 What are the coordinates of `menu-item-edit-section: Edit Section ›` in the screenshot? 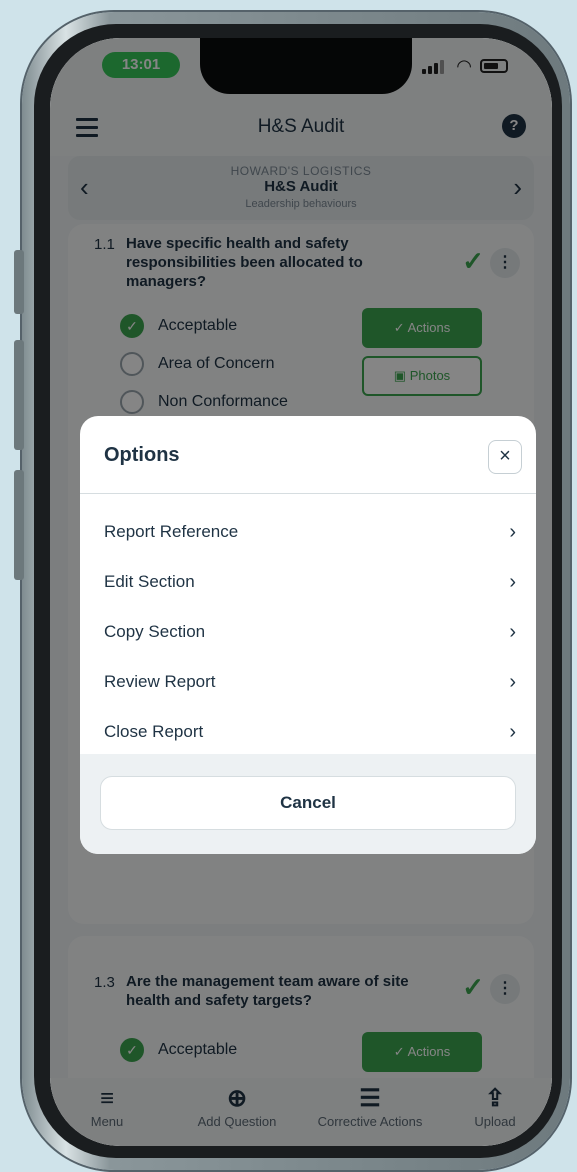 It's located at (310, 582).